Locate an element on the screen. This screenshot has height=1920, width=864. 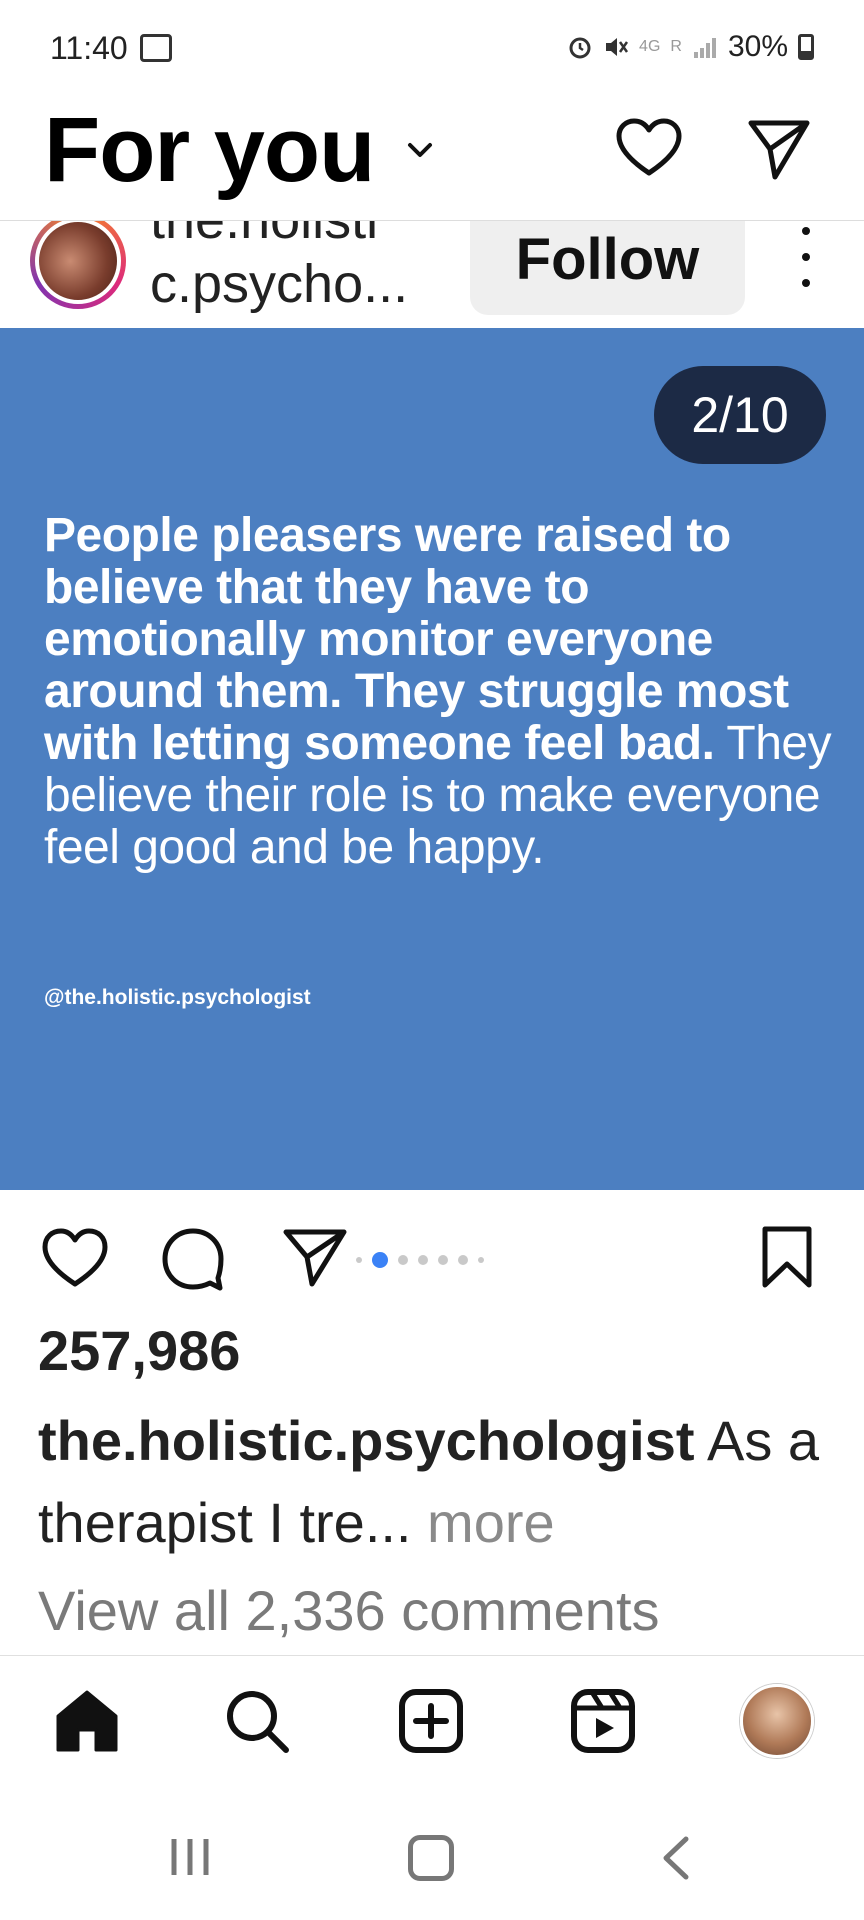
status-icons: 4G R 30% is located at coordinates (690, 47).